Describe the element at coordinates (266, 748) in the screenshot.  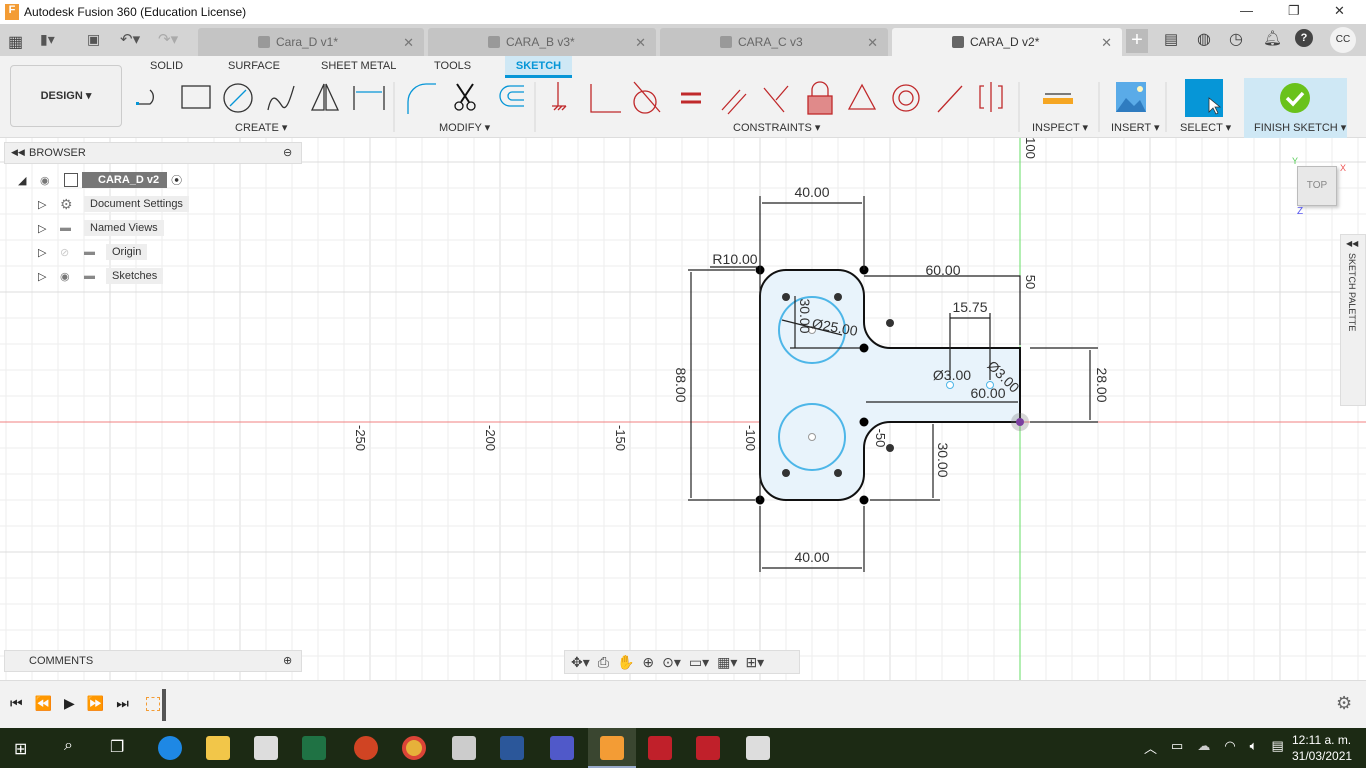
I see `store-icon` at that location.